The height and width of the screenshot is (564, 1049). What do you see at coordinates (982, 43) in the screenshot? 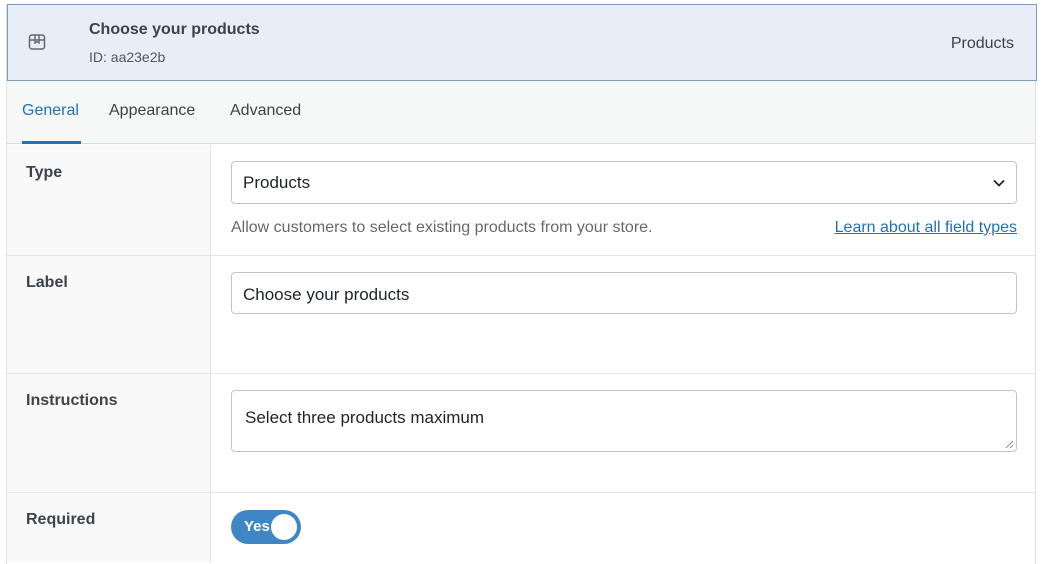
I see `field-type-label: Products` at bounding box center [982, 43].